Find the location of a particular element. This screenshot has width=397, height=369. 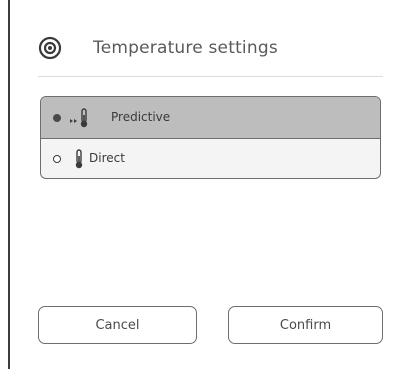

window-left-edge is located at coordinates (9, 184).